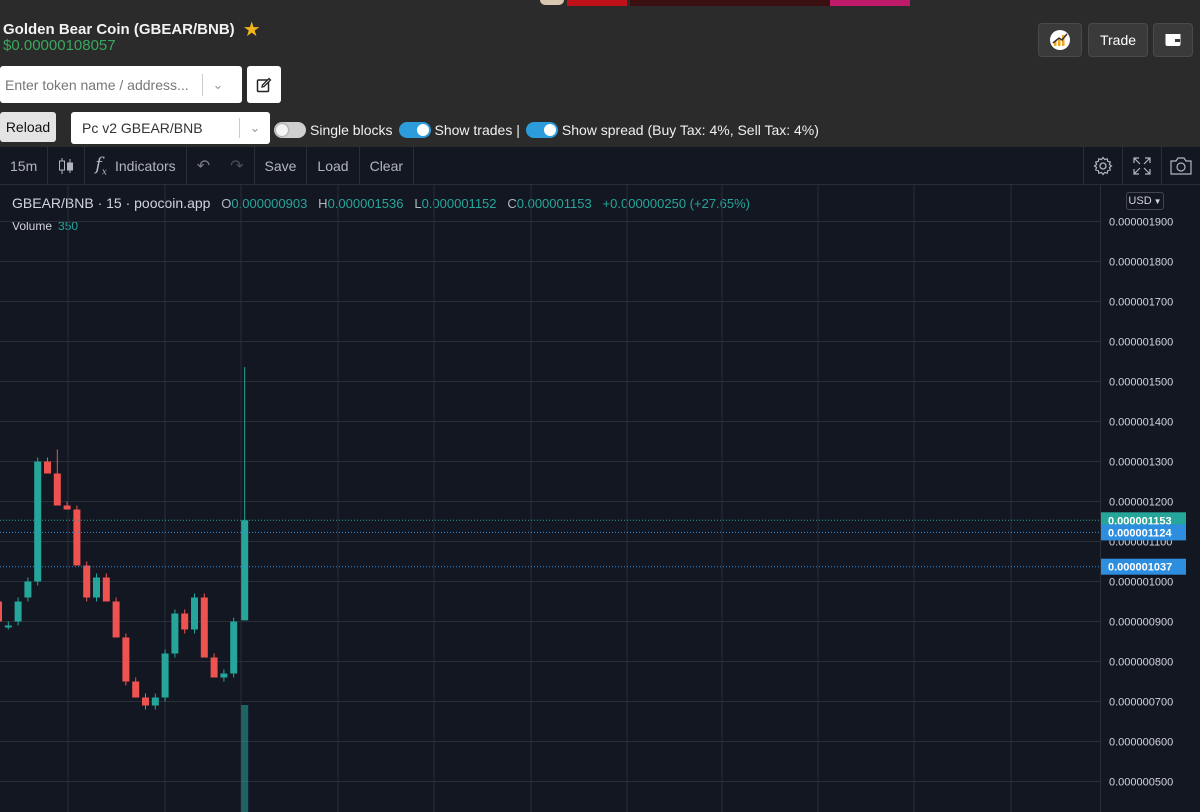  What do you see at coordinates (145, 165) in the screenshot?
I see `indicators-label: Indicators` at bounding box center [145, 165].